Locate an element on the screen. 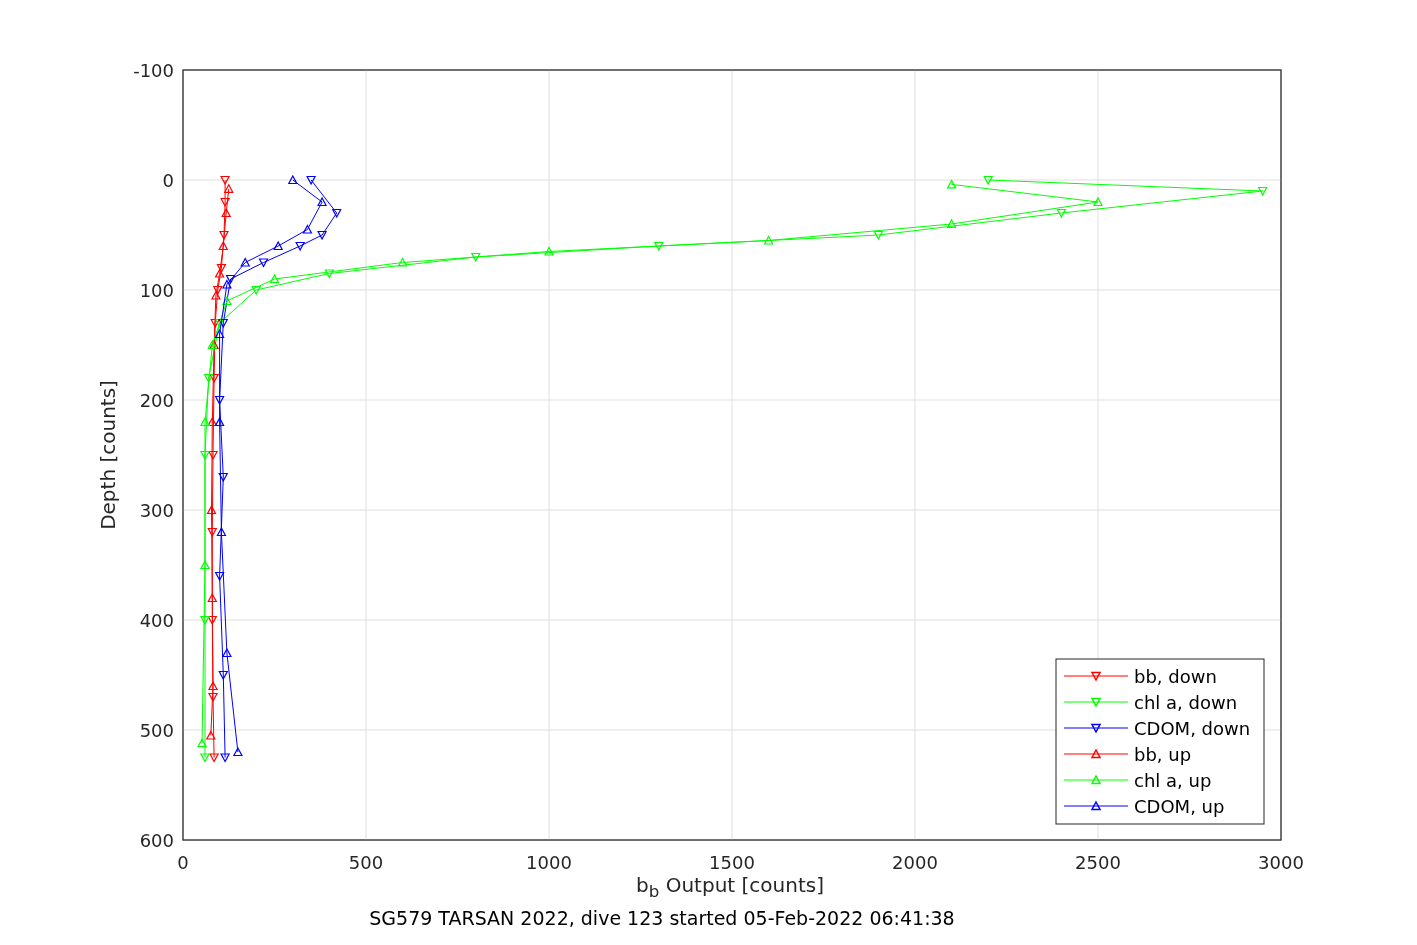  tick-label: 200 is located at coordinates (156, 400).